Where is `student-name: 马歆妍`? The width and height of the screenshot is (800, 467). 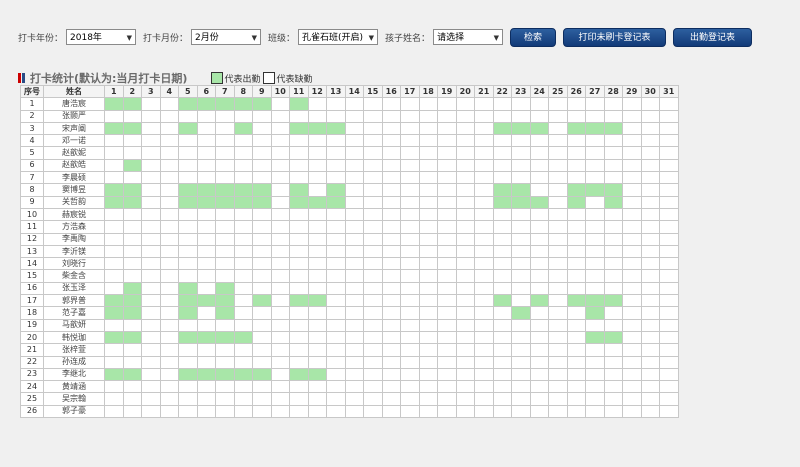
student-name: 马歆妍 is located at coordinates (74, 325).